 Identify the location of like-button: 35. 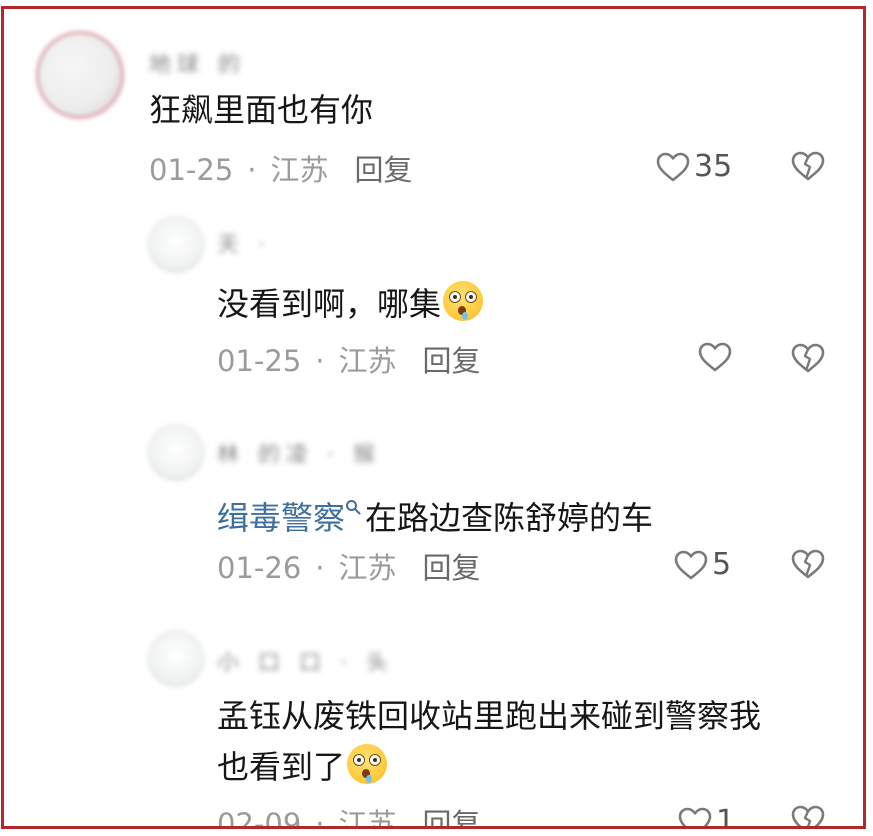
(694, 166).